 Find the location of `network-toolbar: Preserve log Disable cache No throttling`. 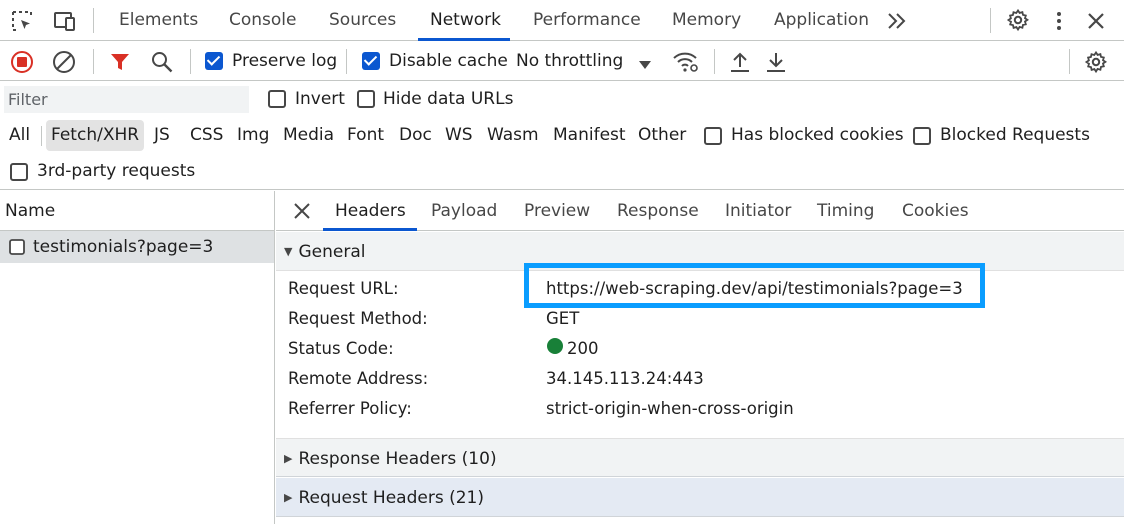

network-toolbar: Preserve log Disable cache No throttling is located at coordinates (562, 61).